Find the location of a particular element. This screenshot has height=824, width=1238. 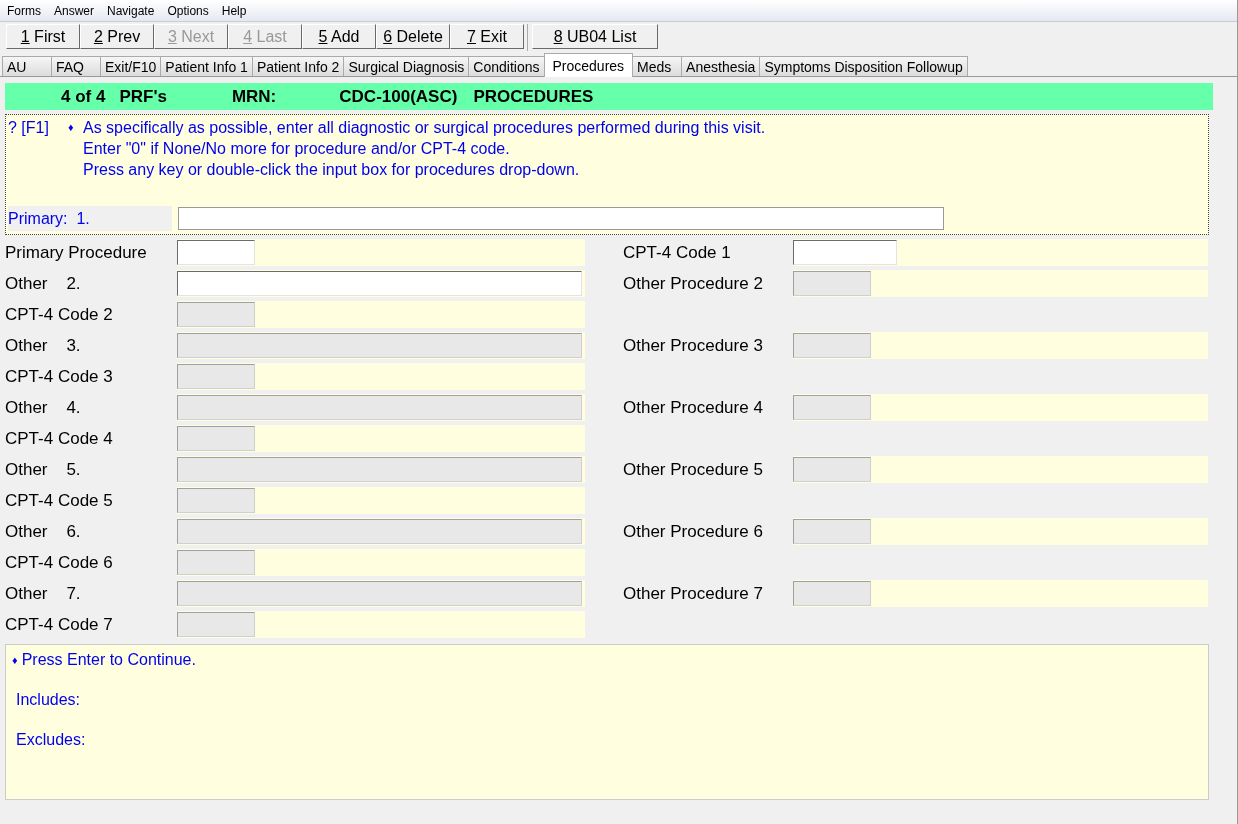

tab: Patient Info 1 is located at coordinates (206, 66).